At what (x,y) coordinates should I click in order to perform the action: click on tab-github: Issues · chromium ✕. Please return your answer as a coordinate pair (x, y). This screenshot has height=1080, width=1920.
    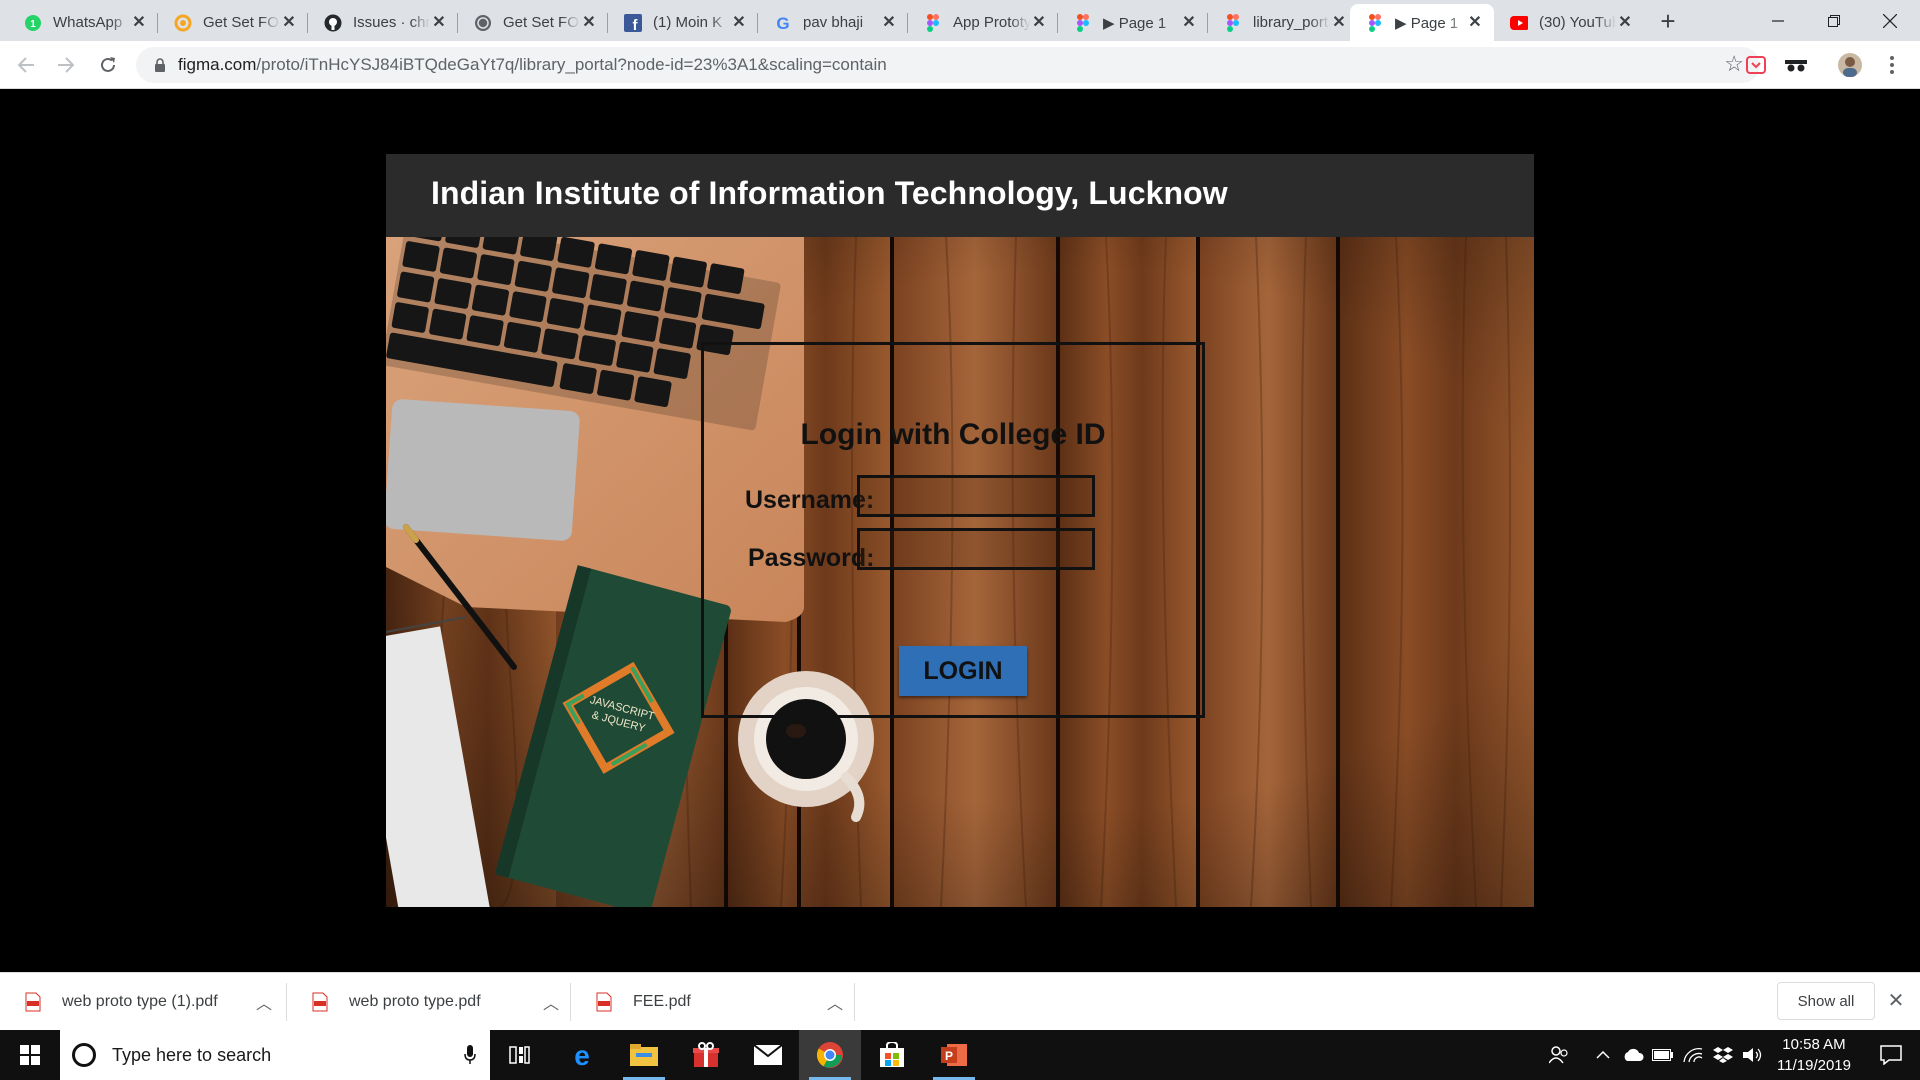
    Looking at the image, I should click on (383, 22).